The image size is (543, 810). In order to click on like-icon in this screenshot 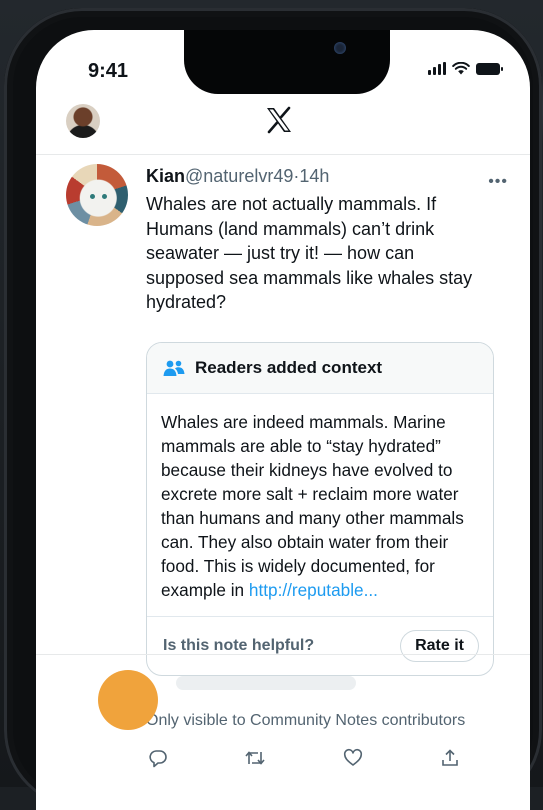, I will do `click(353, 758)`.